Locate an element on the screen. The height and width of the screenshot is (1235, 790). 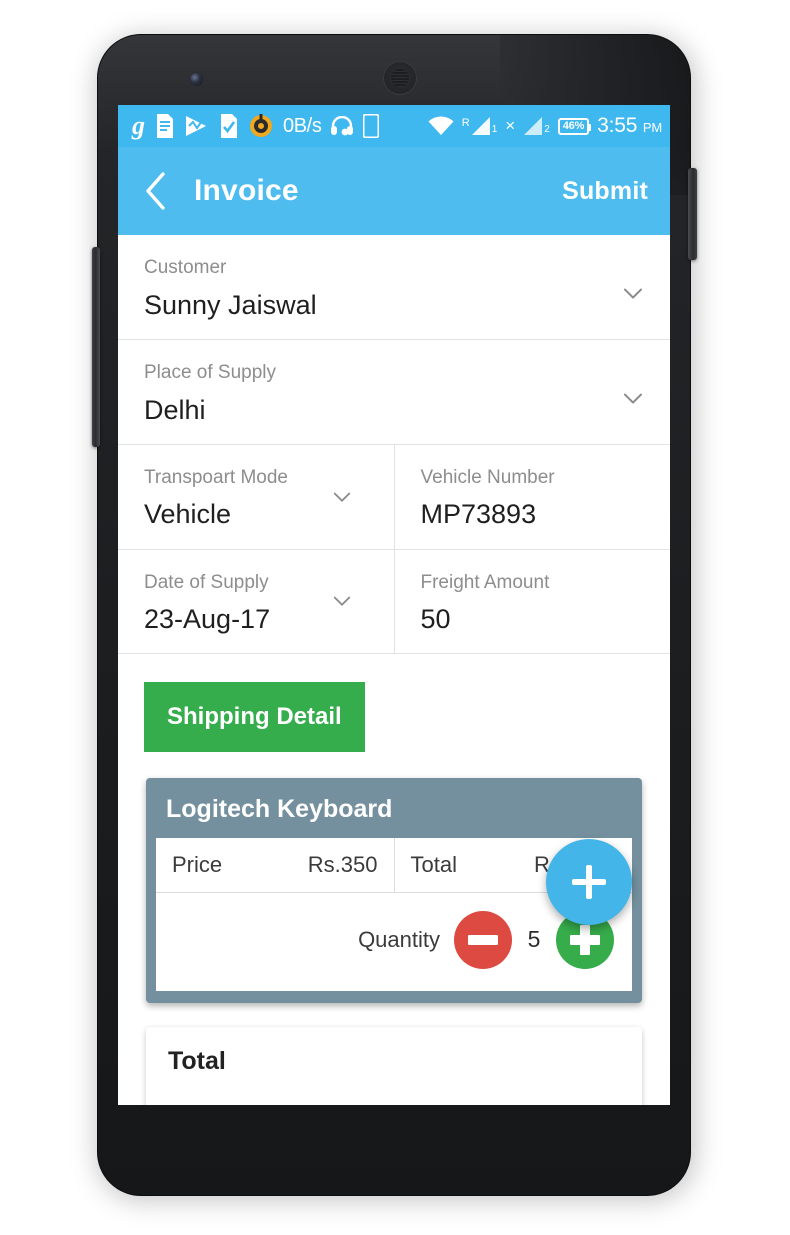
play-wave-icon is located at coordinates (197, 126).